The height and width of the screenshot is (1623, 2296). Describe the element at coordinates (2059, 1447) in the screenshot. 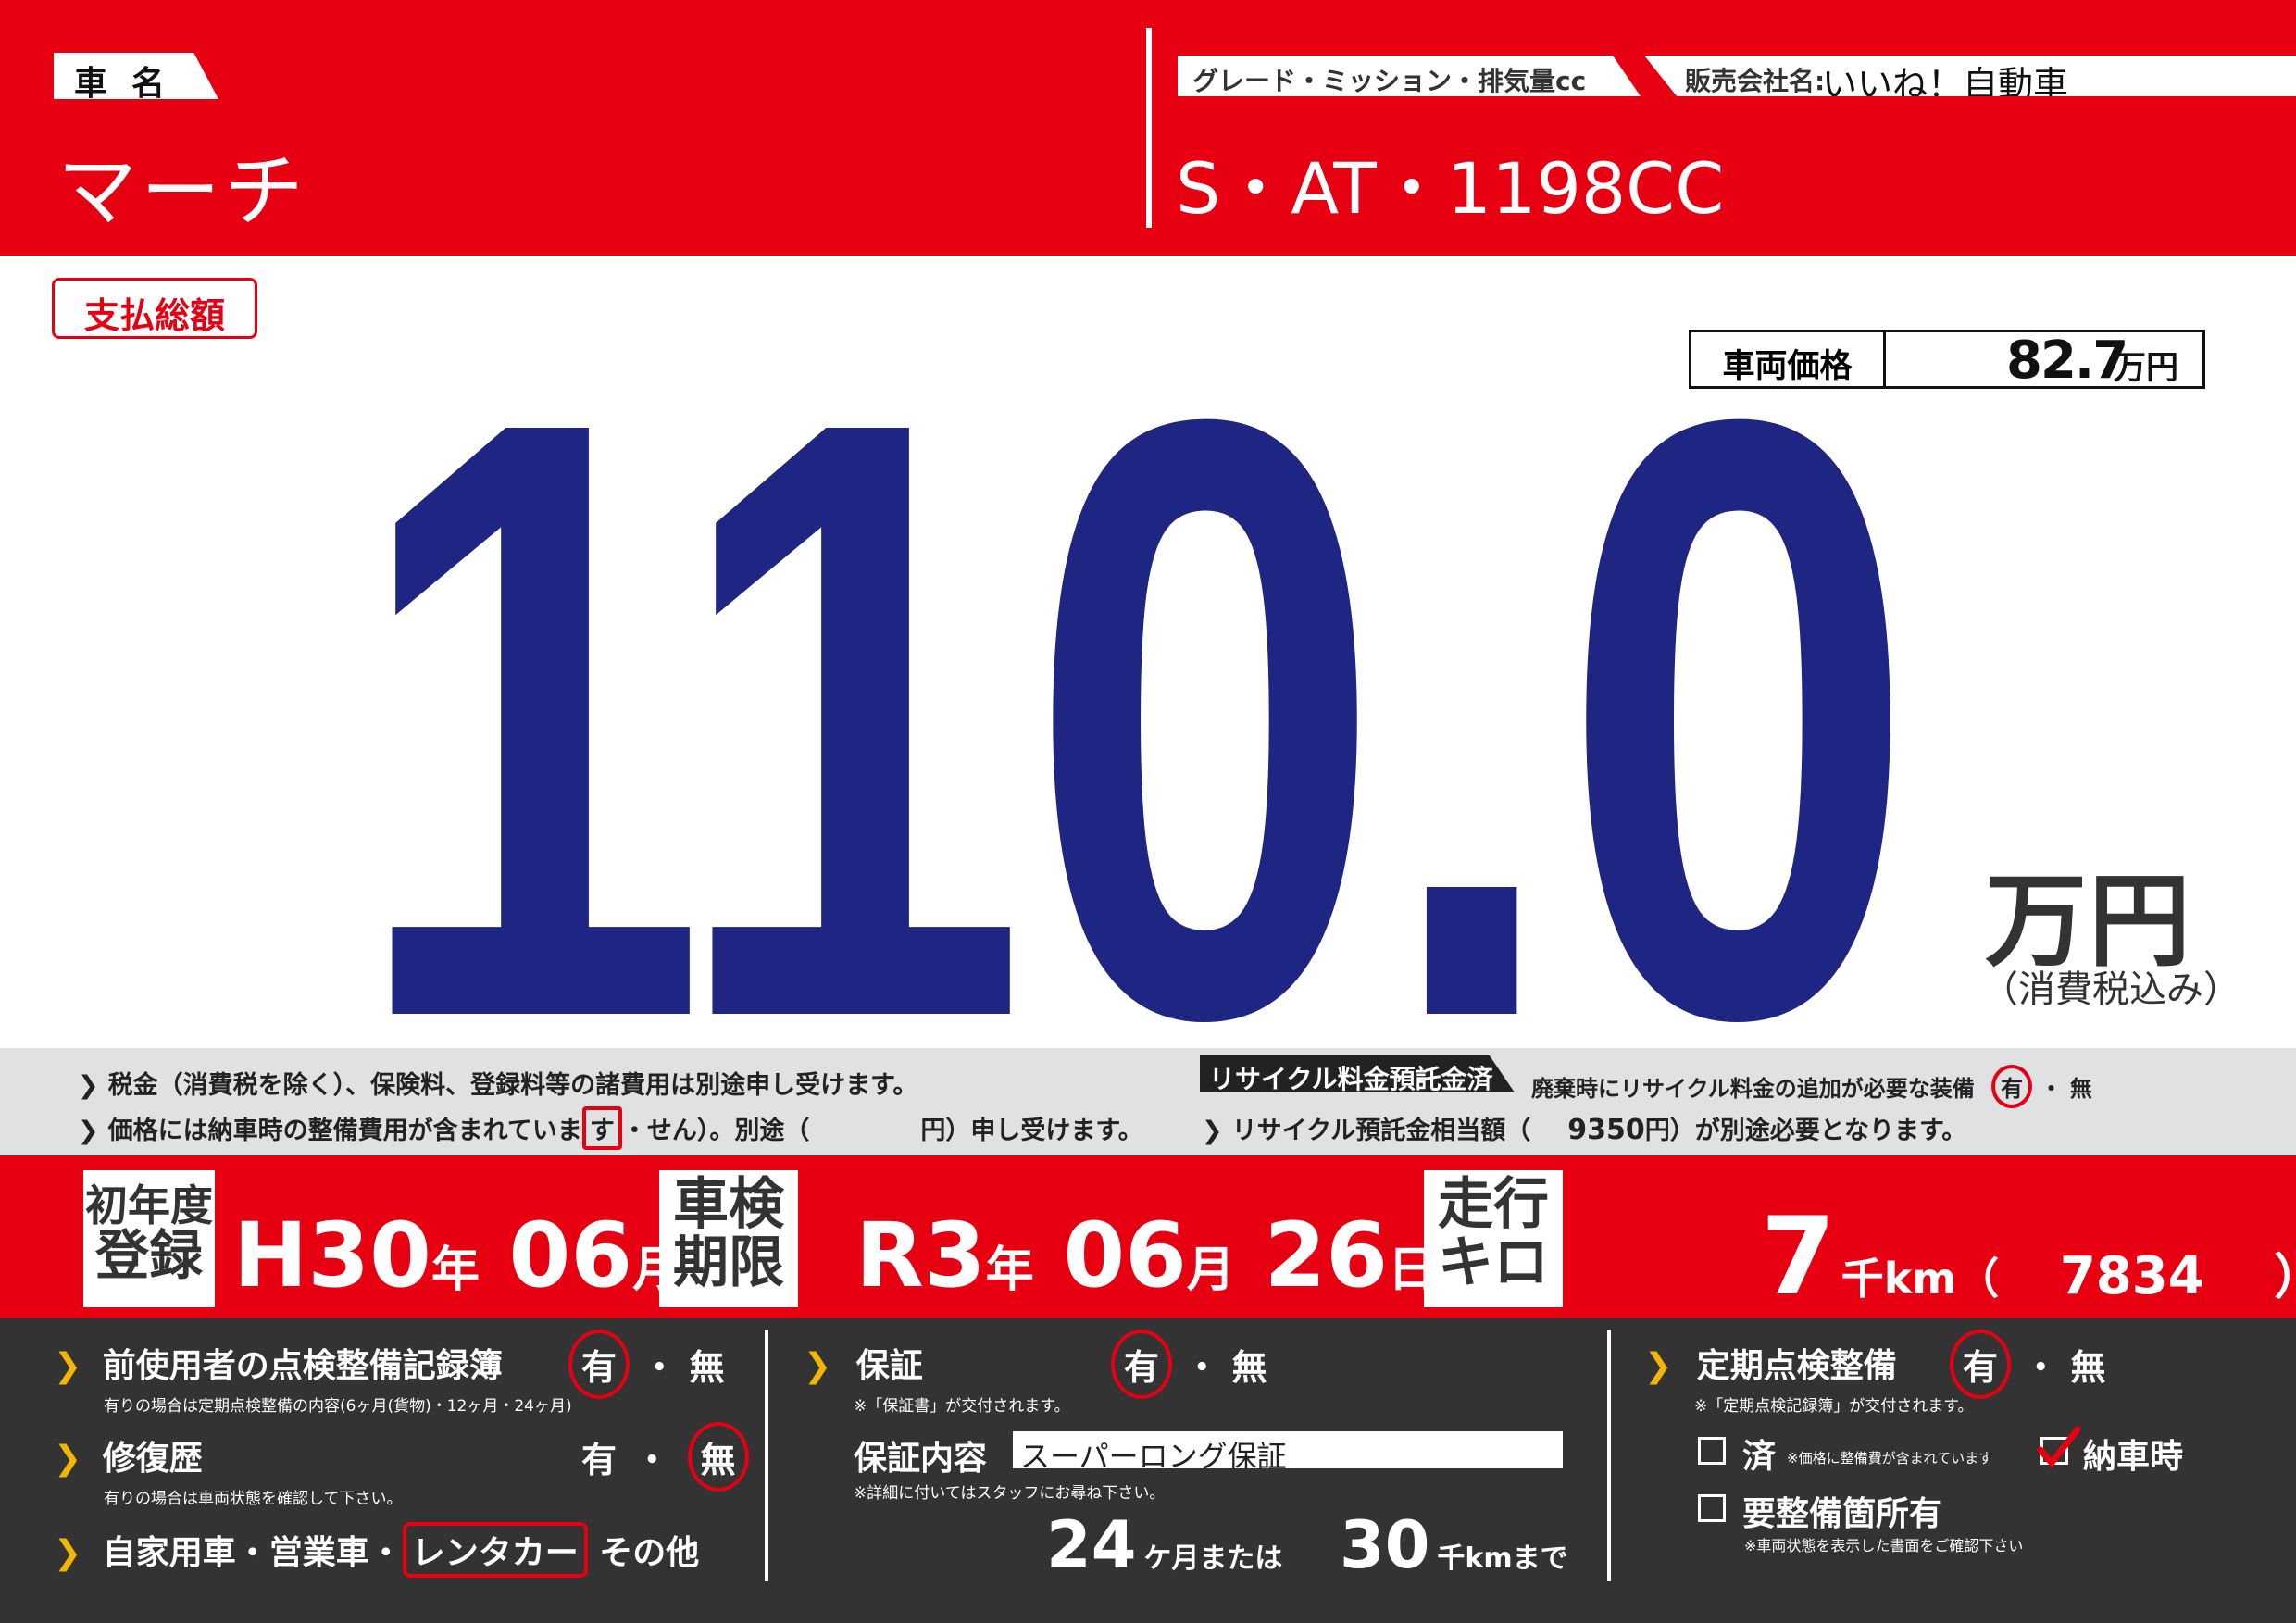

I see `checkmark-icon` at that location.